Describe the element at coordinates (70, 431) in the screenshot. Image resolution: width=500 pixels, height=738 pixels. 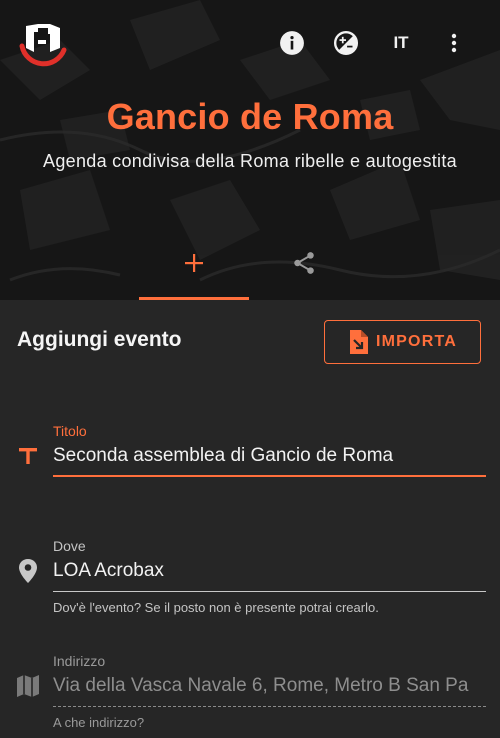
I see `title-field-label: Titolo` at that location.